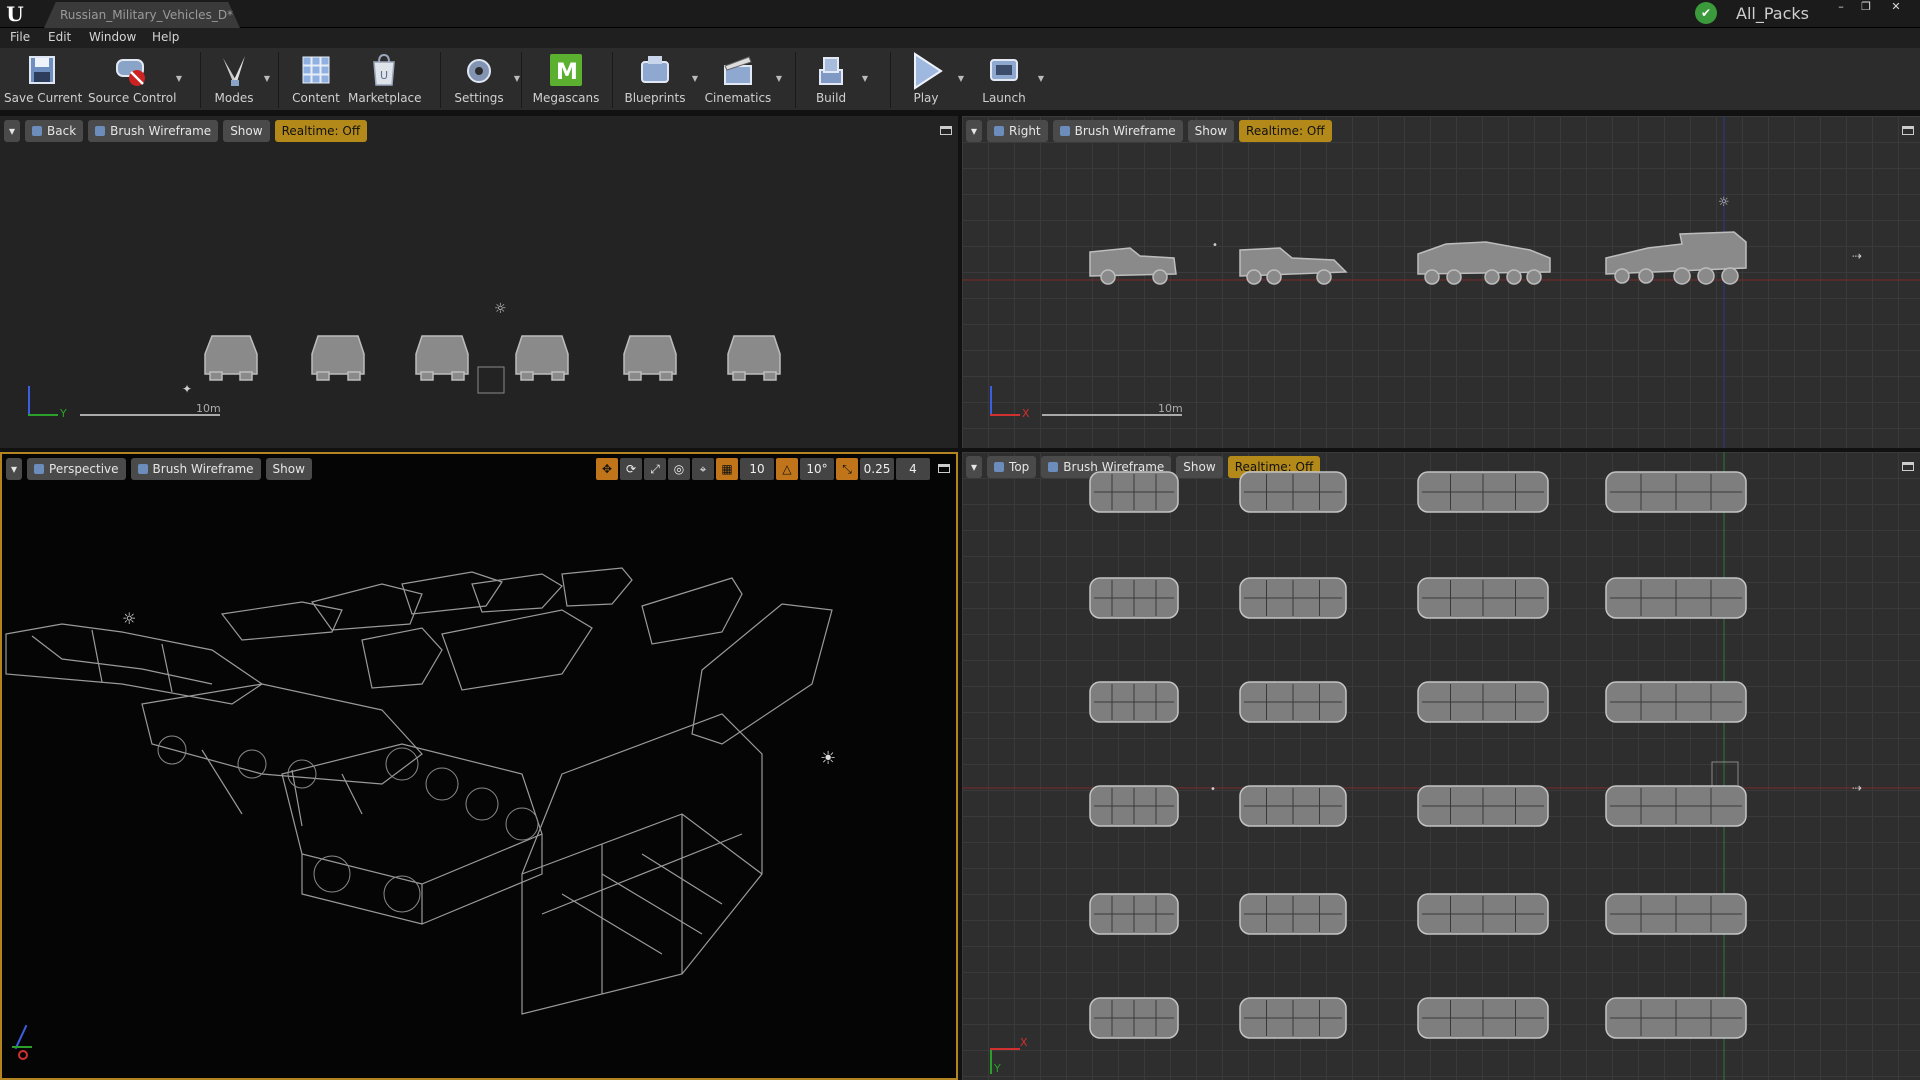 The height and width of the screenshot is (1080, 1920). What do you see at coordinates (1841, 7) in the screenshot?
I see `minimize-button: –` at bounding box center [1841, 7].